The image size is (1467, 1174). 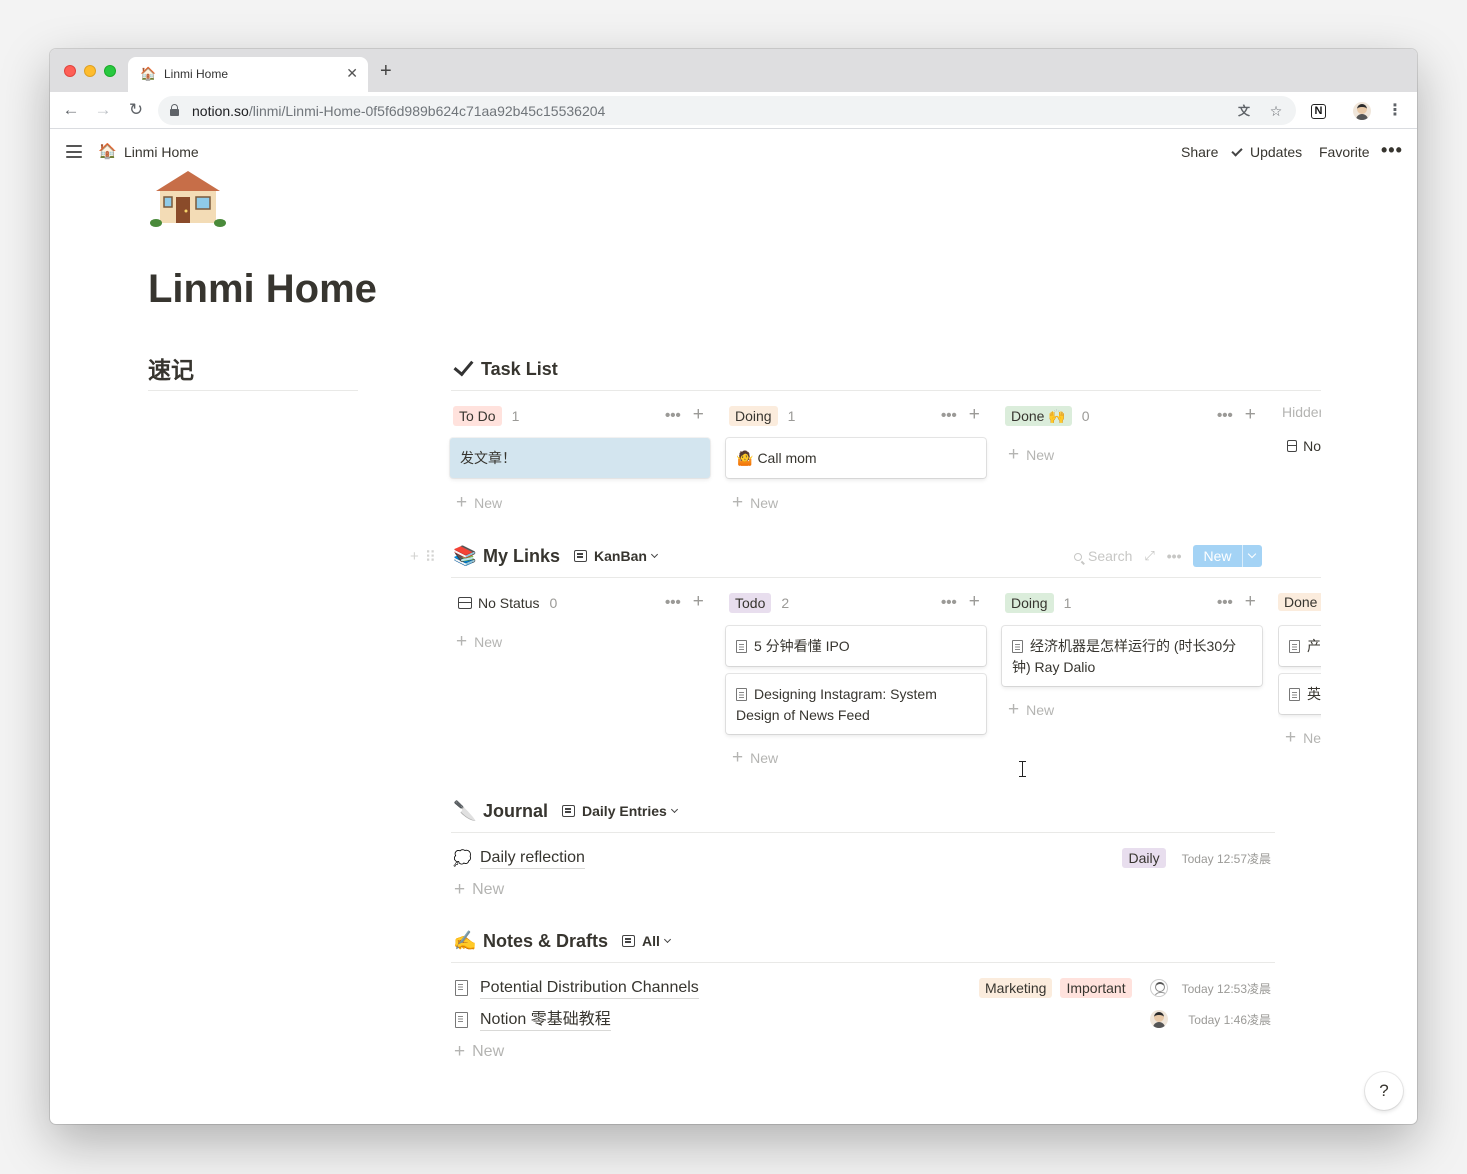 I want to click on share-button: Share, so click(x=1199, y=152).